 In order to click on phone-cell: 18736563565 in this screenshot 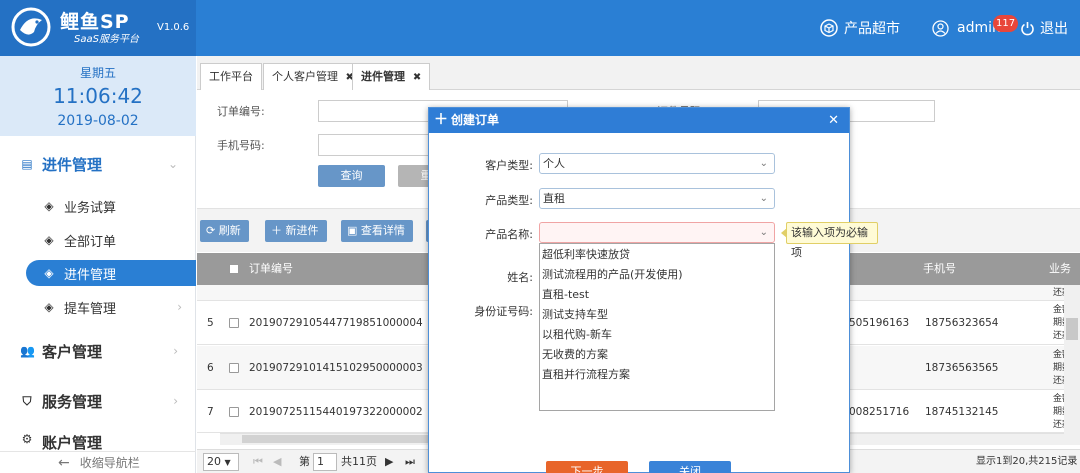, I will do `click(962, 368)`.